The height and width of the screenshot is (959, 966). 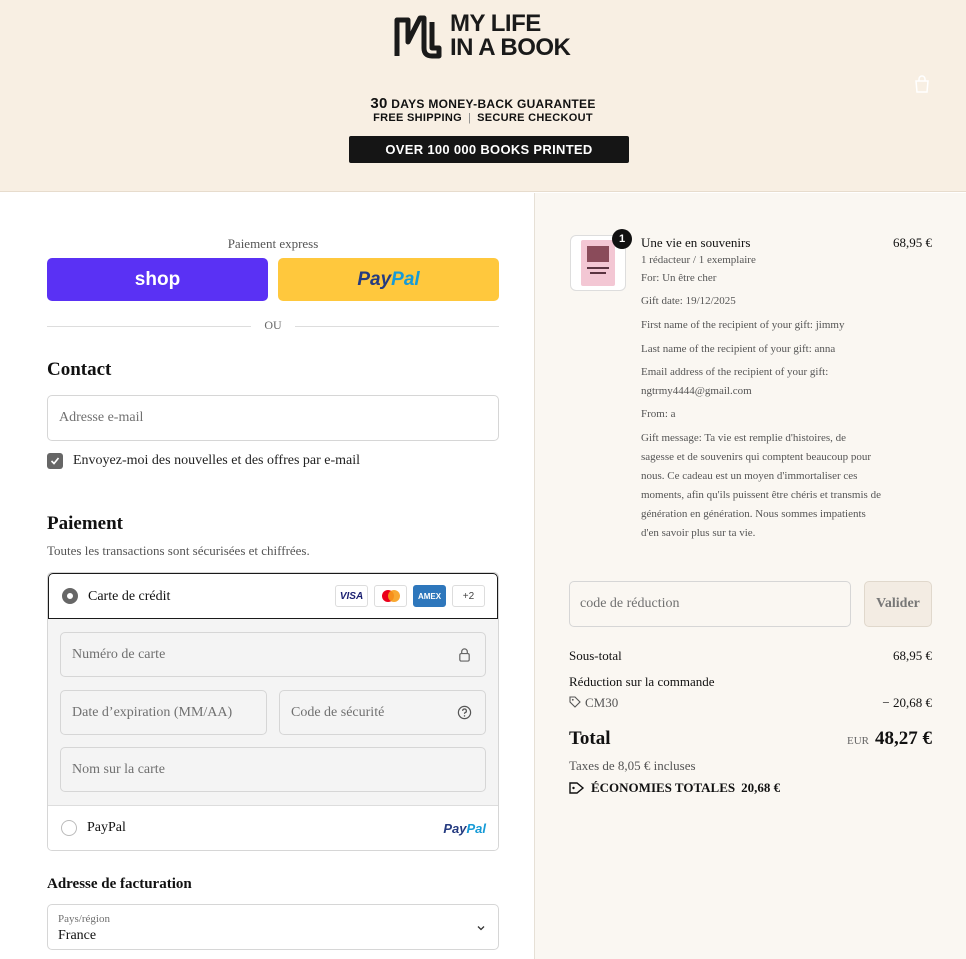 I want to click on chevron-down-icon, so click(x=481, y=928).